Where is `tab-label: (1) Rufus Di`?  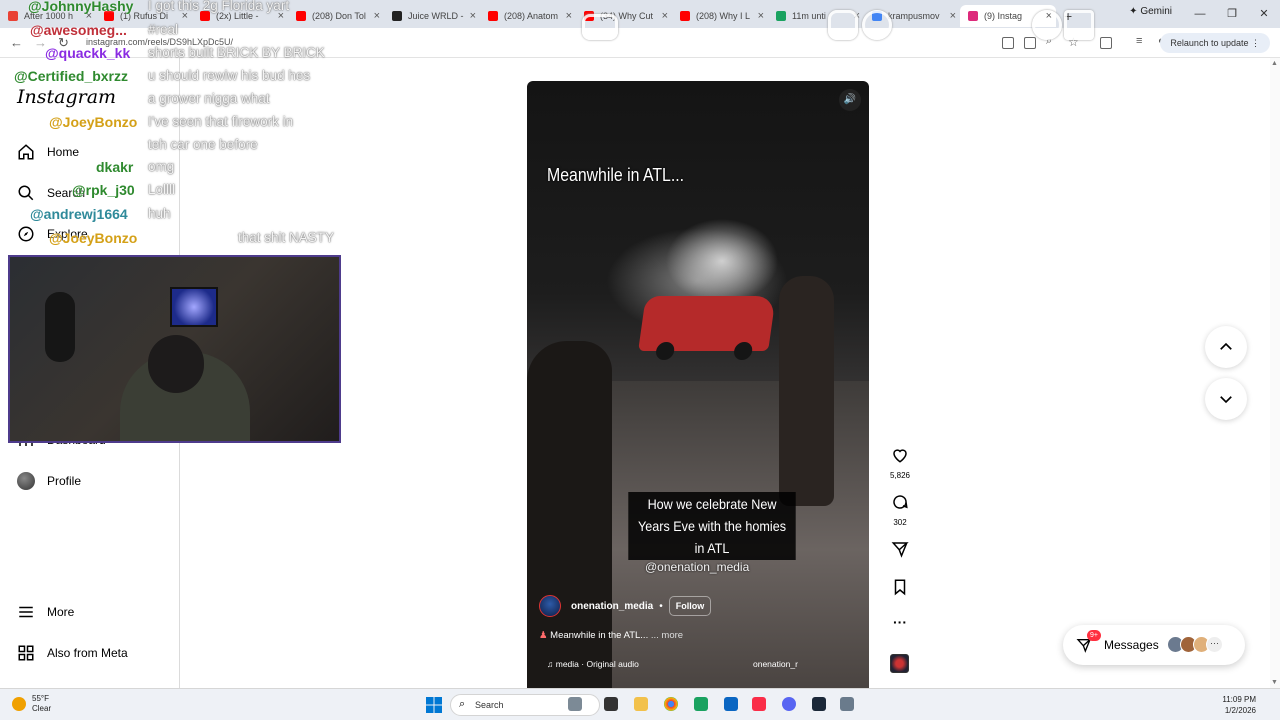
tab-label: (1) Rufus Di is located at coordinates (144, 16).